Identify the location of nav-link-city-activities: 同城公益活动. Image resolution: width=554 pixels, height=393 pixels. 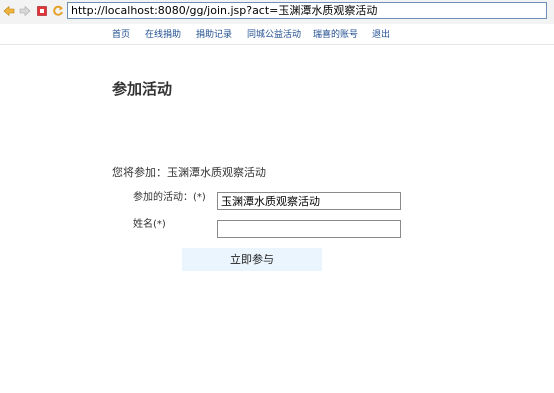
(274, 35).